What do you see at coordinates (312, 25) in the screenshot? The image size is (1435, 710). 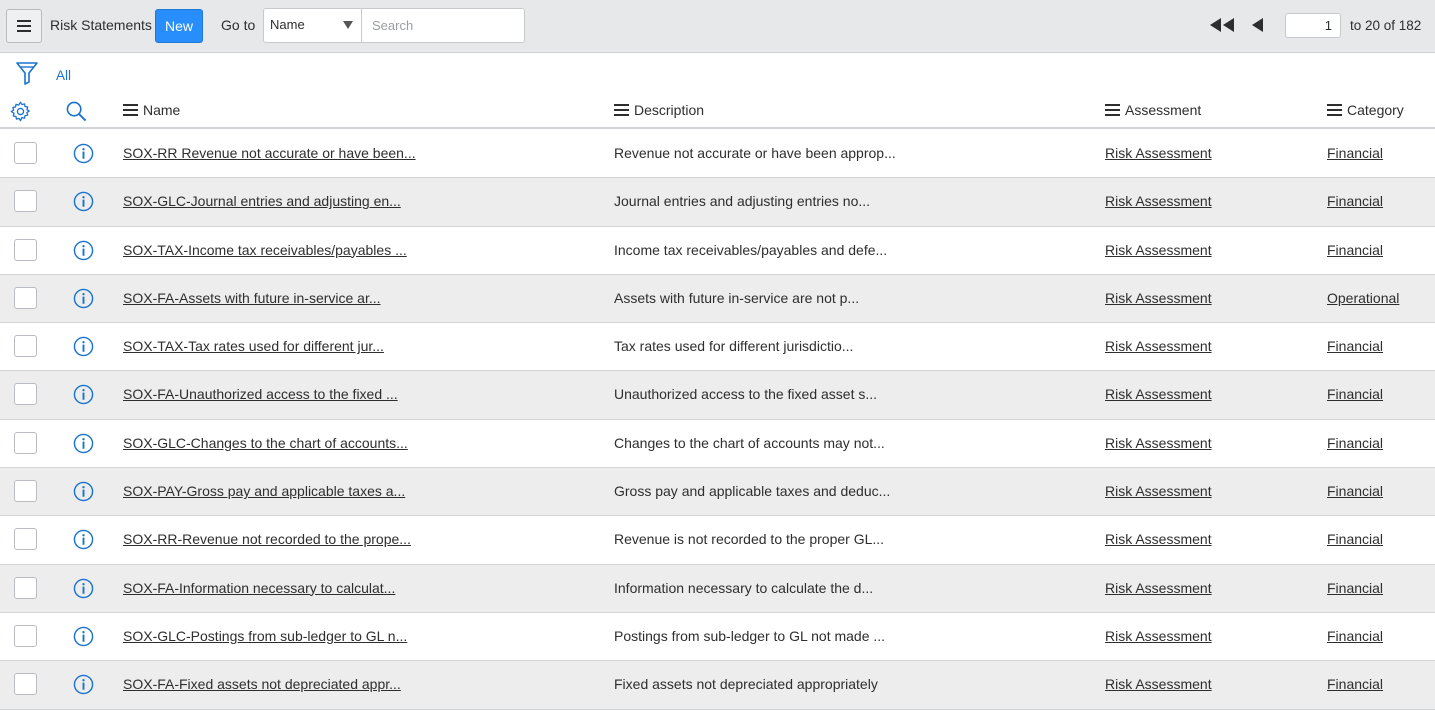 I see `goto-field-select: Name` at bounding box center [312, 25].